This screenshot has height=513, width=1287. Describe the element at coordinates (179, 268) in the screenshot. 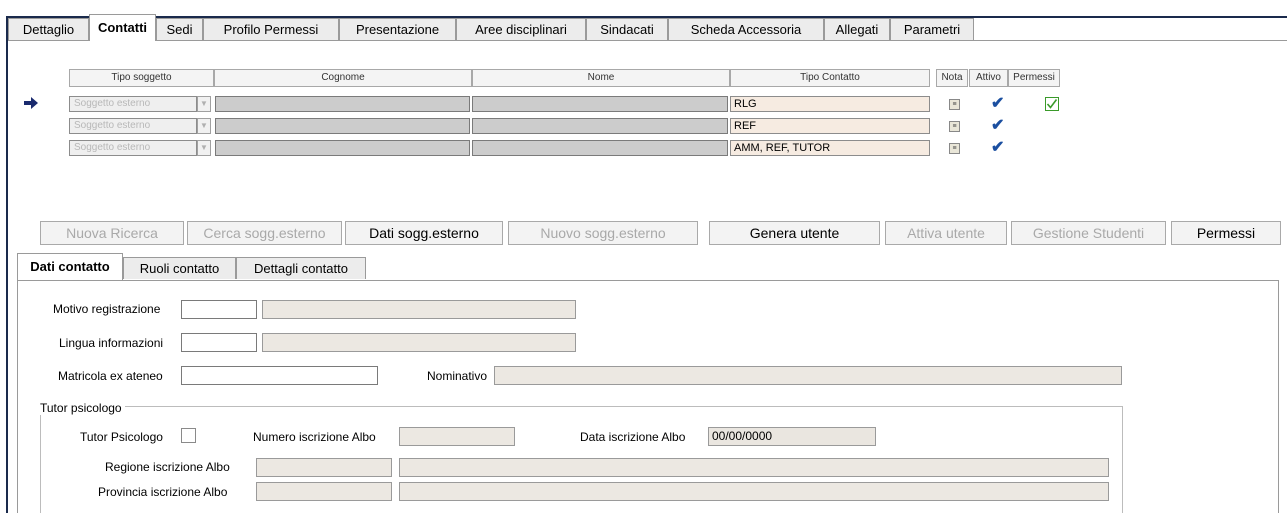

I see `tab-ruoli-contatto: Ruoli contatto` at that location.